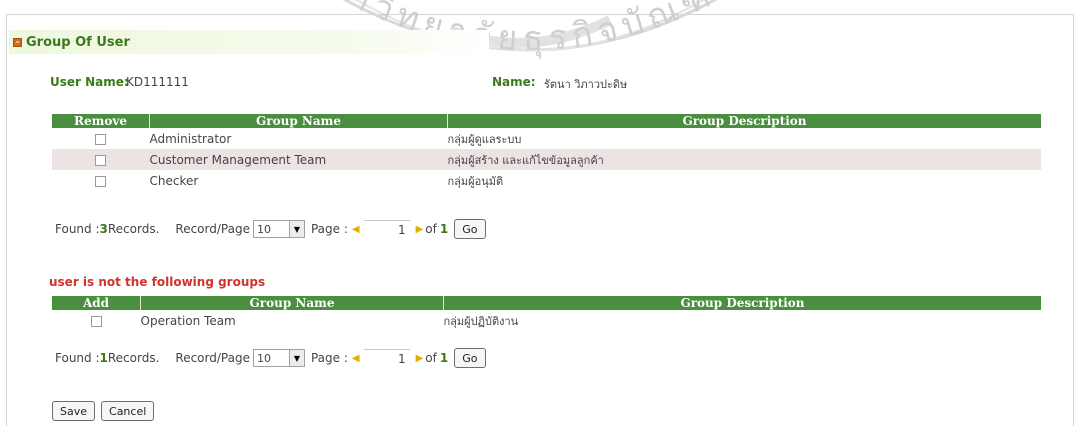  I want to click on panel-header: – Group Of User, so click(249, 42).